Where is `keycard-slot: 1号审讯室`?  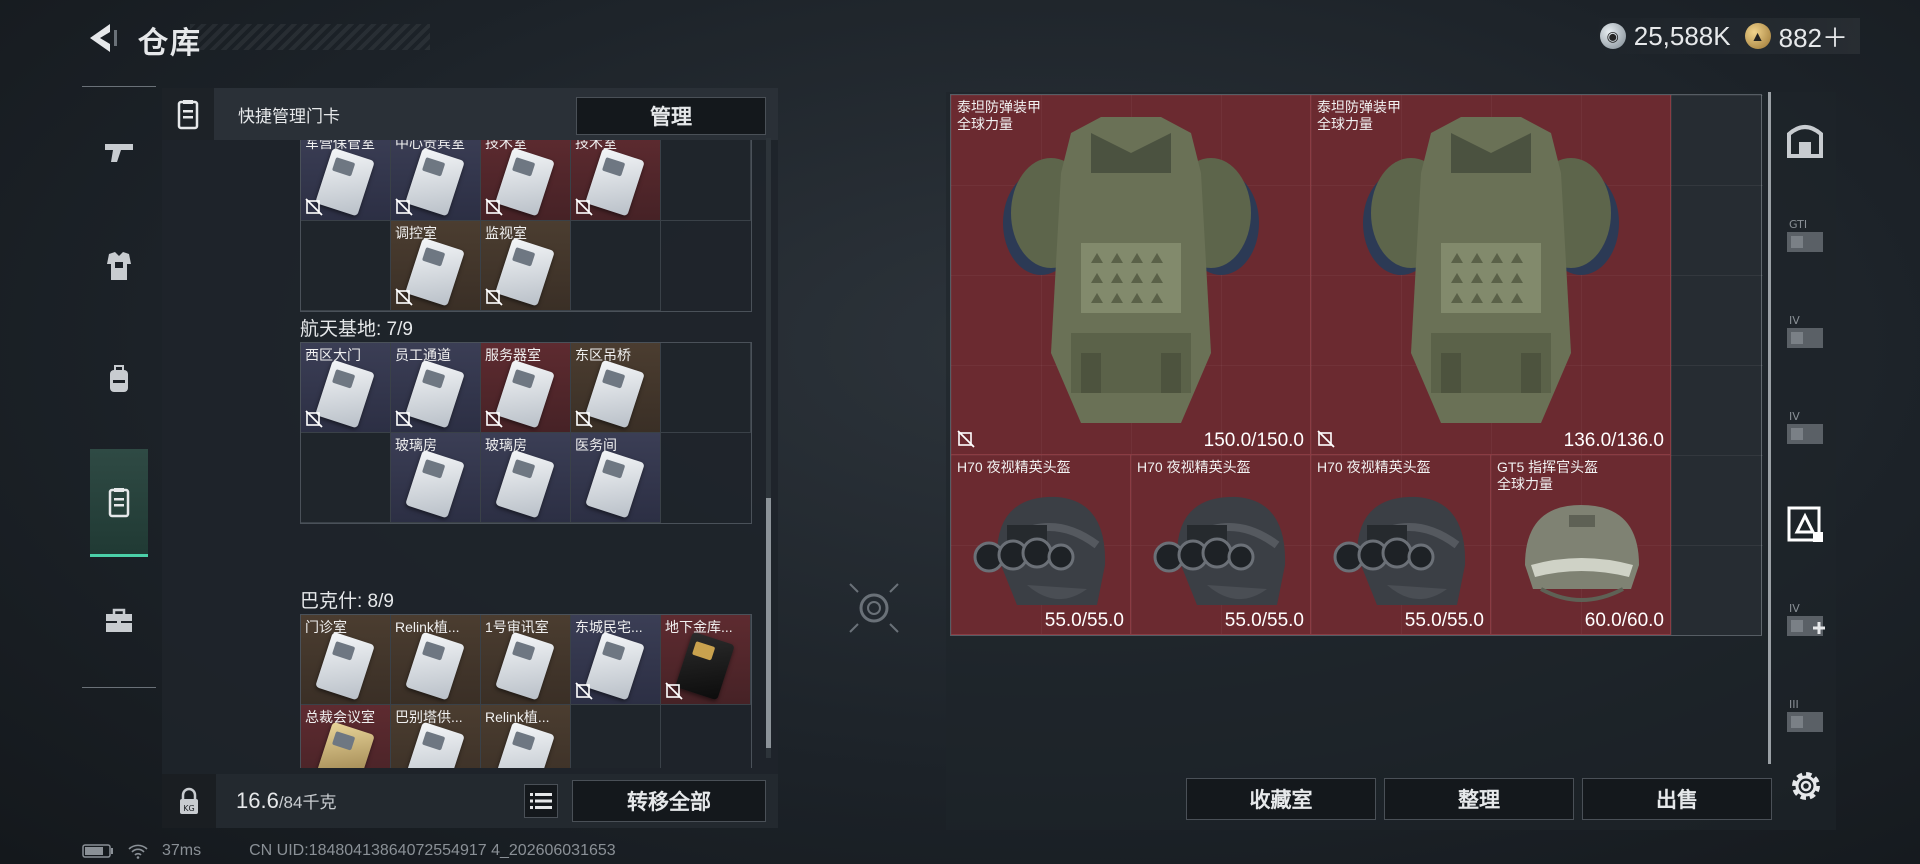
keycard-slot: 1号审讯室 is located at coordinates (526, 660).